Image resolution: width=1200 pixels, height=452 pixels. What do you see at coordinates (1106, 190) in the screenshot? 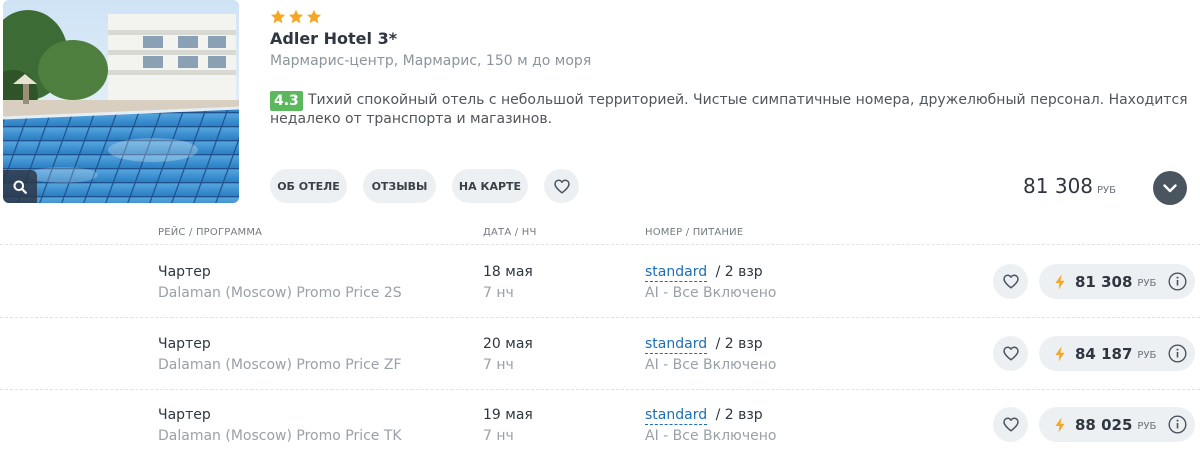
I see `price-currency: РУБ` at bounding box center [1106, 190].